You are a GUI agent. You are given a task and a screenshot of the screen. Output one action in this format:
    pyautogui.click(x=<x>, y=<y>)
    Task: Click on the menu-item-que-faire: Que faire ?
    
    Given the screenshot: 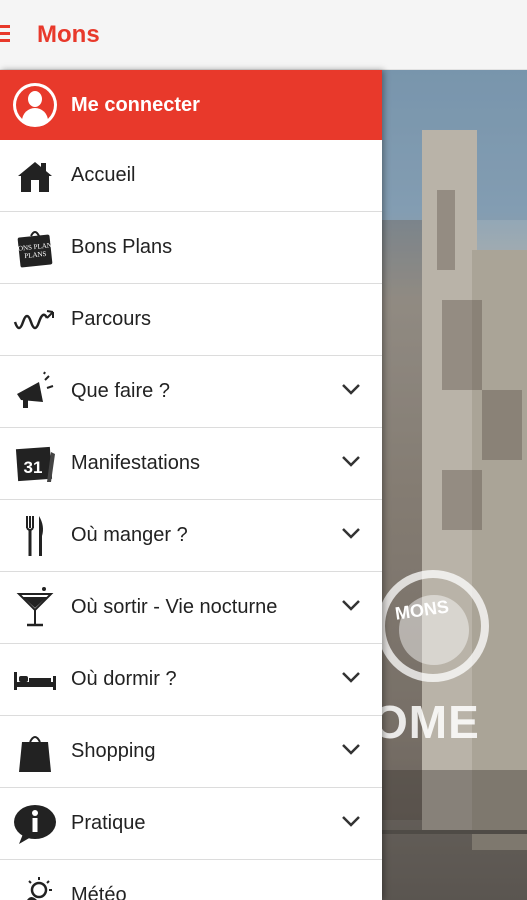 What is the action you would take?
    pyautogui.click(x=191, y=392)
    